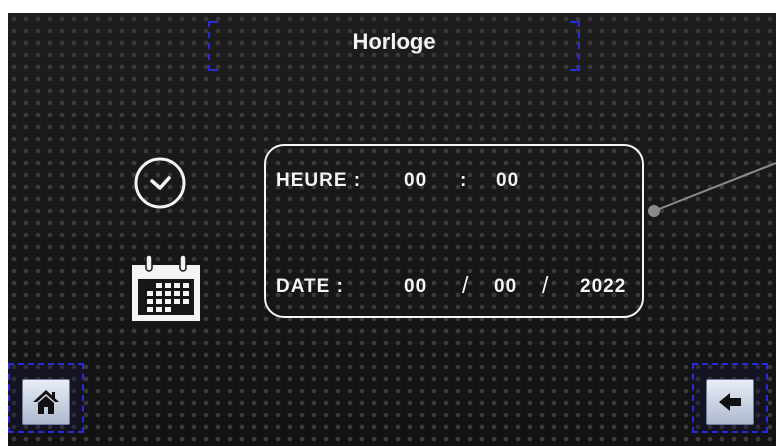 The height and width of the screenshot is (446, 776). I want to click on calendar-icon, so click(166, 287).